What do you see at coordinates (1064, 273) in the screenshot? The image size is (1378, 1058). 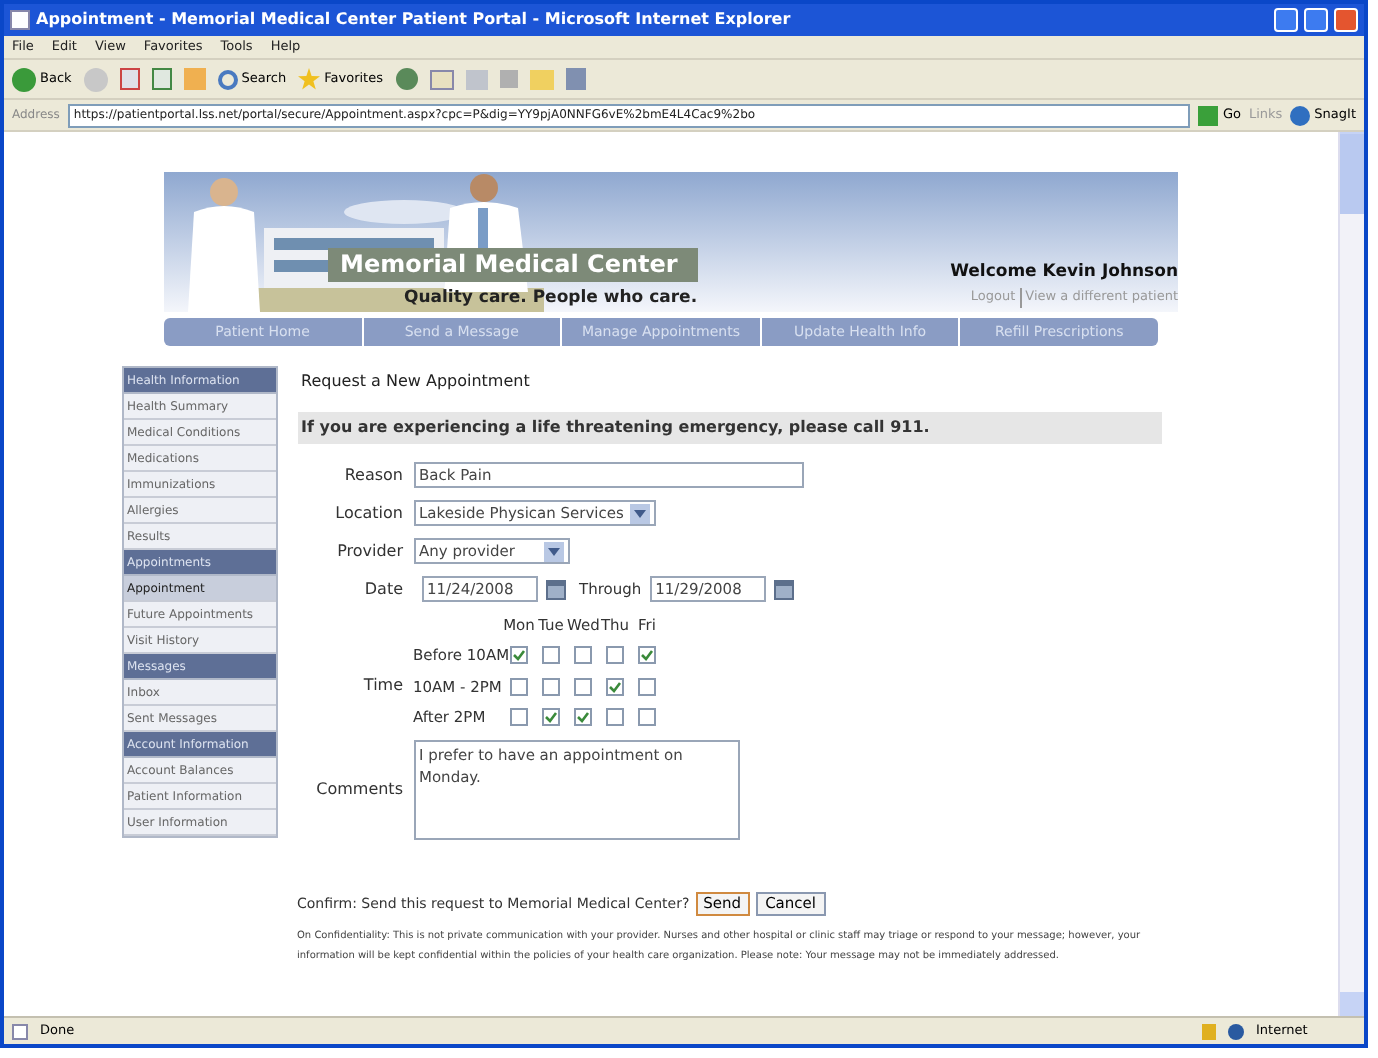 I see `welcome-text: Welcome Kevin Johnson` at bounding box center [1064, 273].